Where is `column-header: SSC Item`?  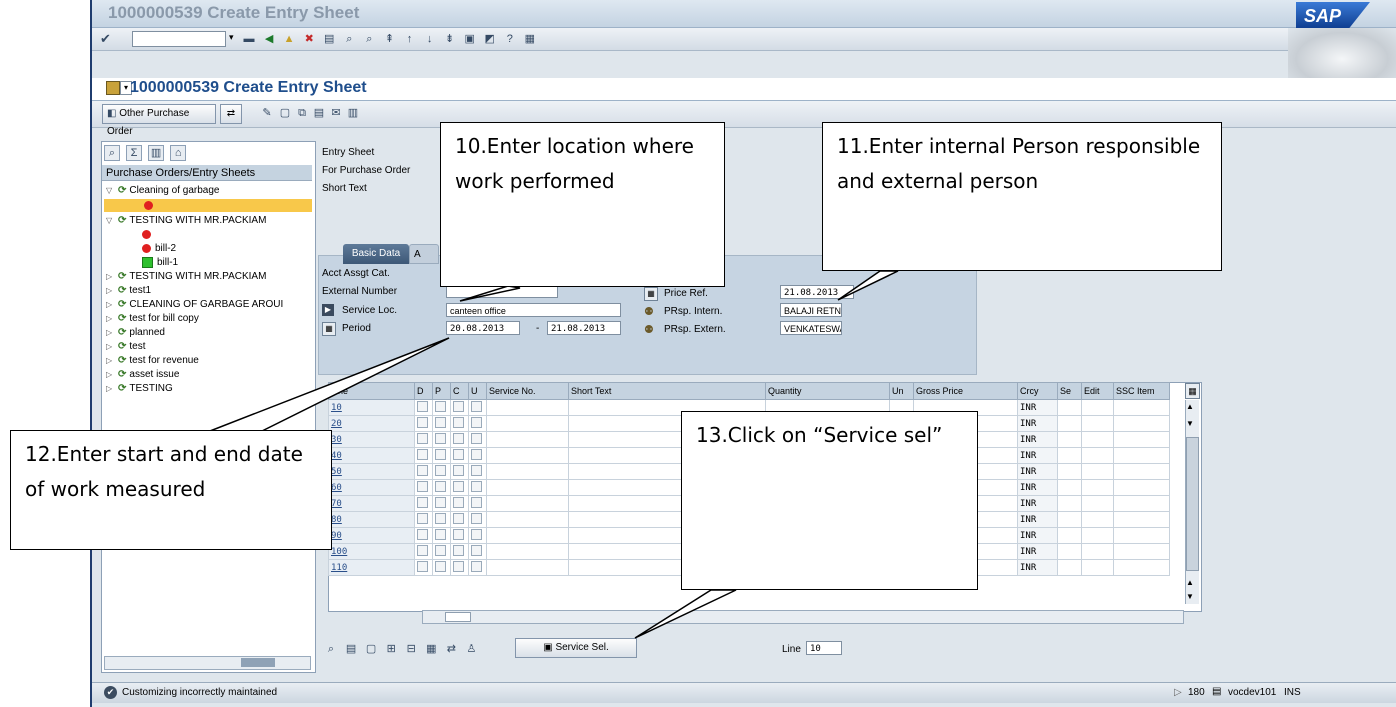 column-header: SSC Item is located at coordinates (1141, 391).